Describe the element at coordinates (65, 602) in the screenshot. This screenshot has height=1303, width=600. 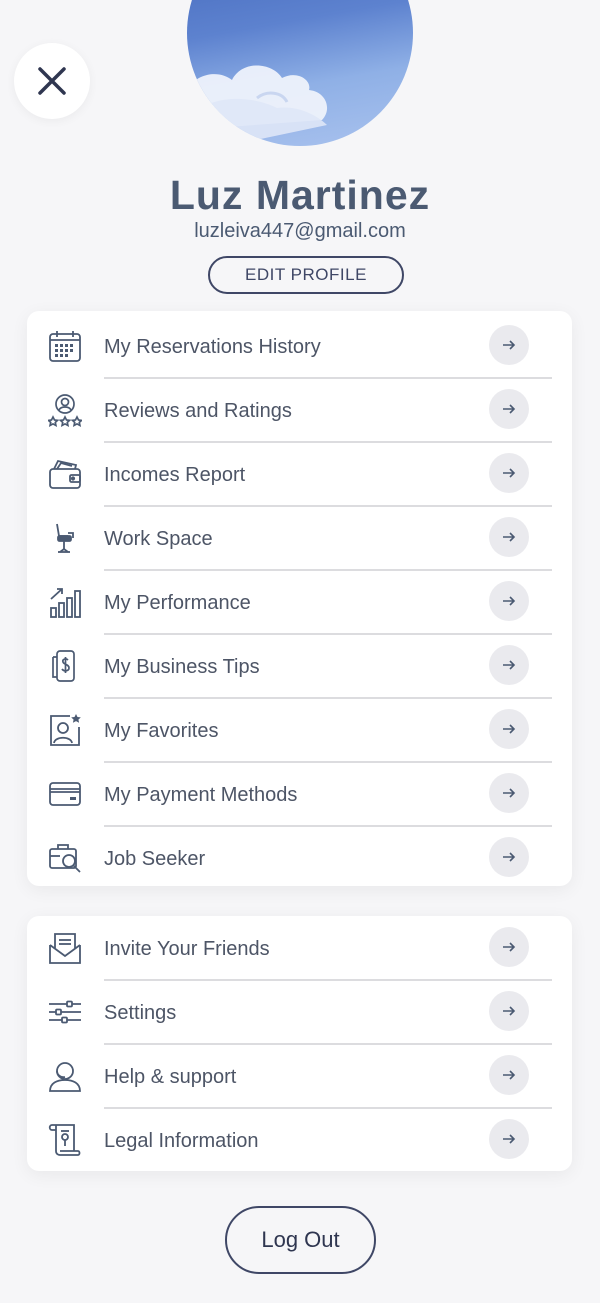
I see `growth-chart-icon` at that location.